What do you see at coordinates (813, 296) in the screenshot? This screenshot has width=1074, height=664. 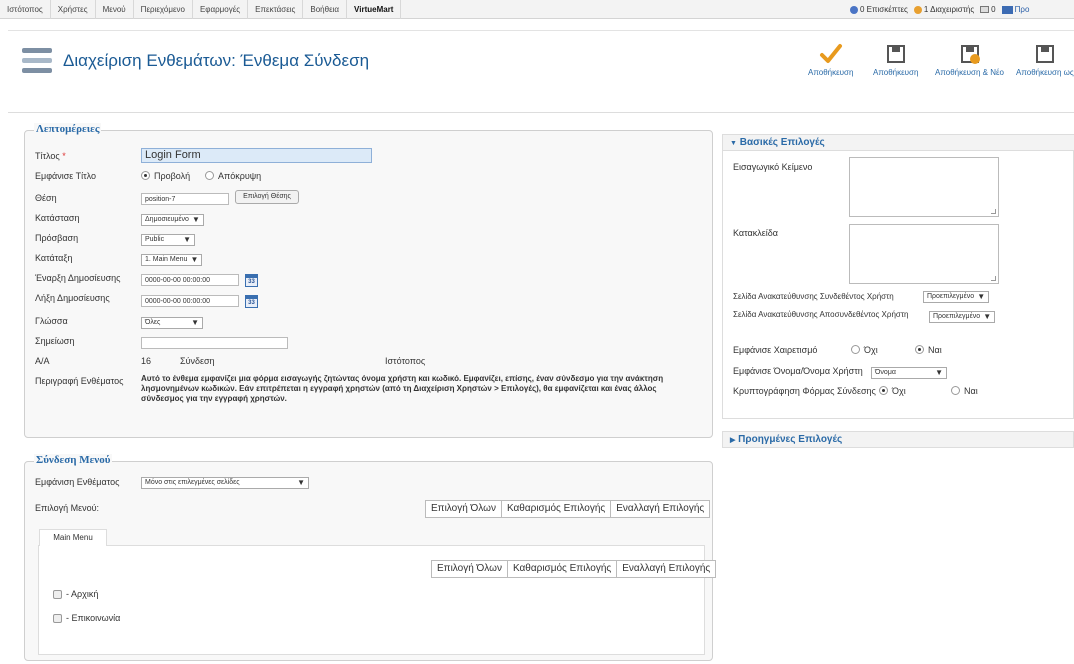 I see `login-redirect-label: Σελίδα Ανακατεύθυνσης Συνδεθέντος Χρήστη` at bounding box center [813, 296].